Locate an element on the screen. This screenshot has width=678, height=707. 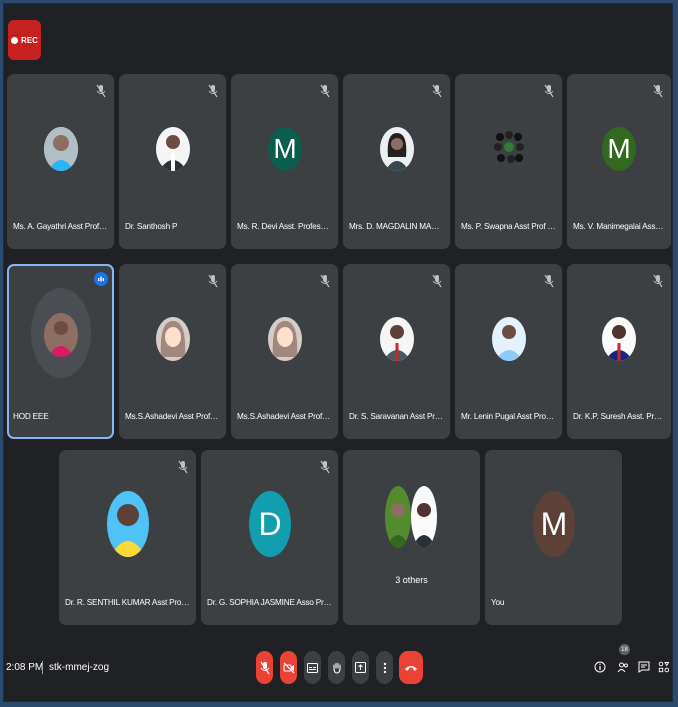
others-count-label: 3 others is located at coordinates (411, 580).